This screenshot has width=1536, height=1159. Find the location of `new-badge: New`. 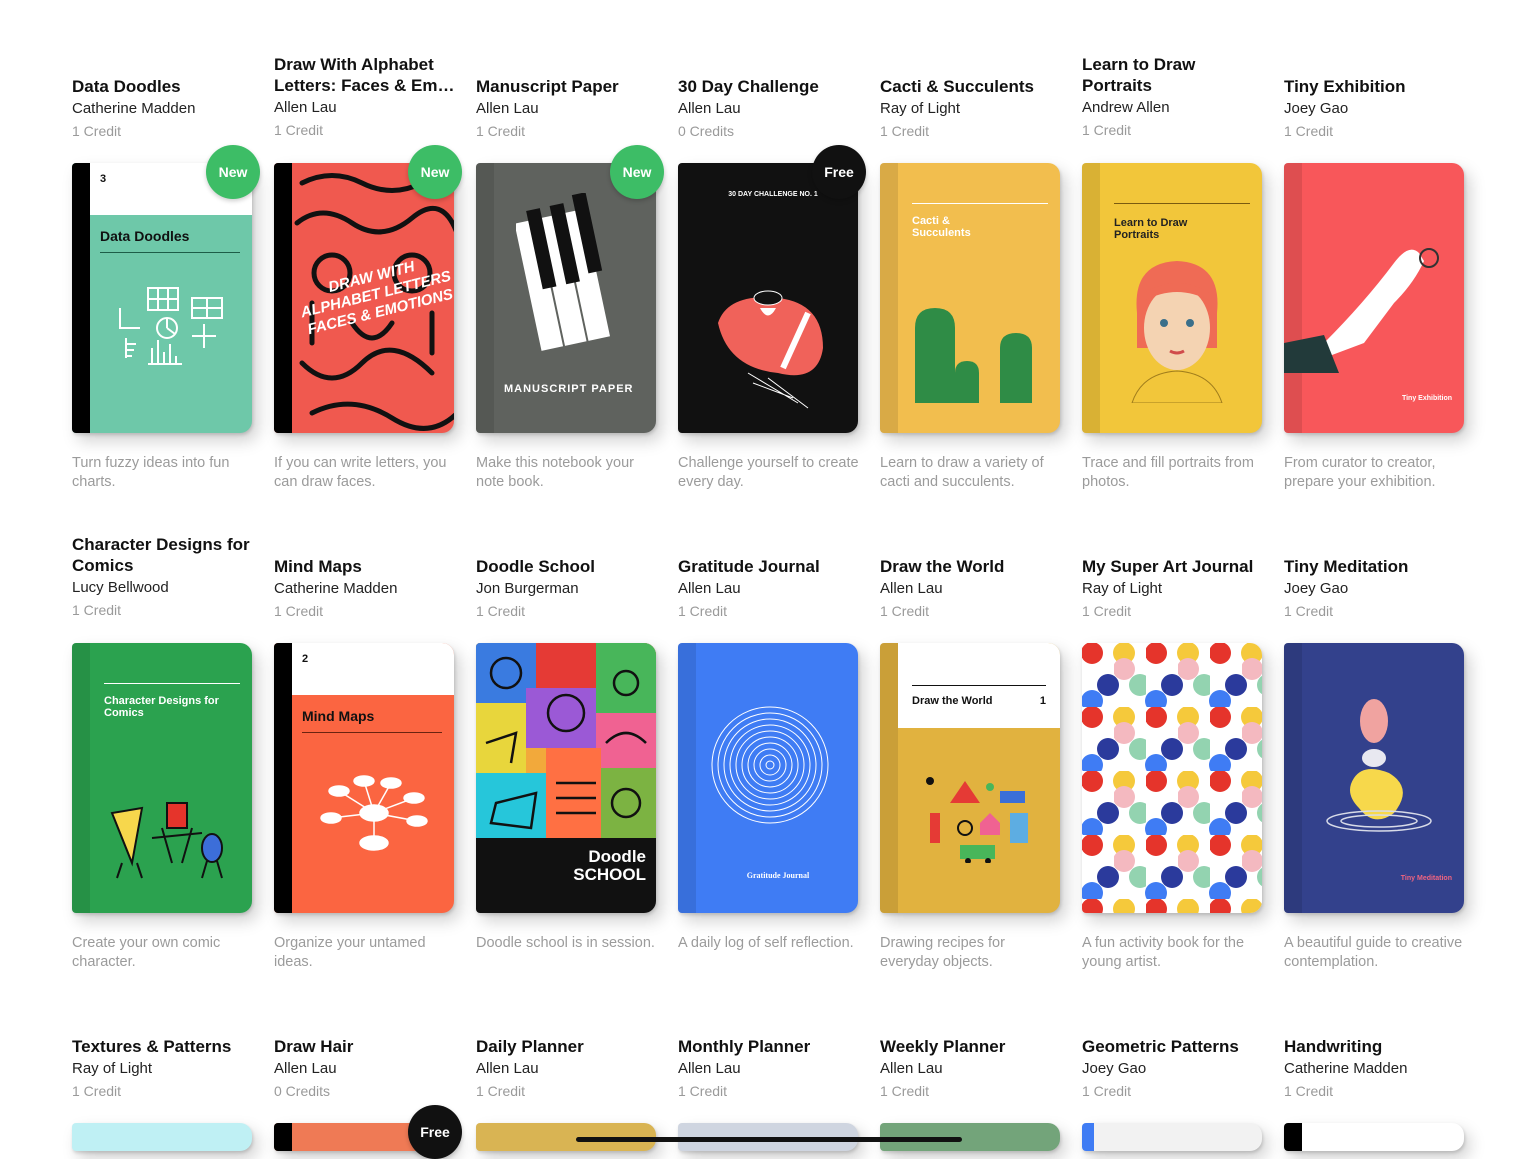

new-badge: New is located at coordinates (637, 172).